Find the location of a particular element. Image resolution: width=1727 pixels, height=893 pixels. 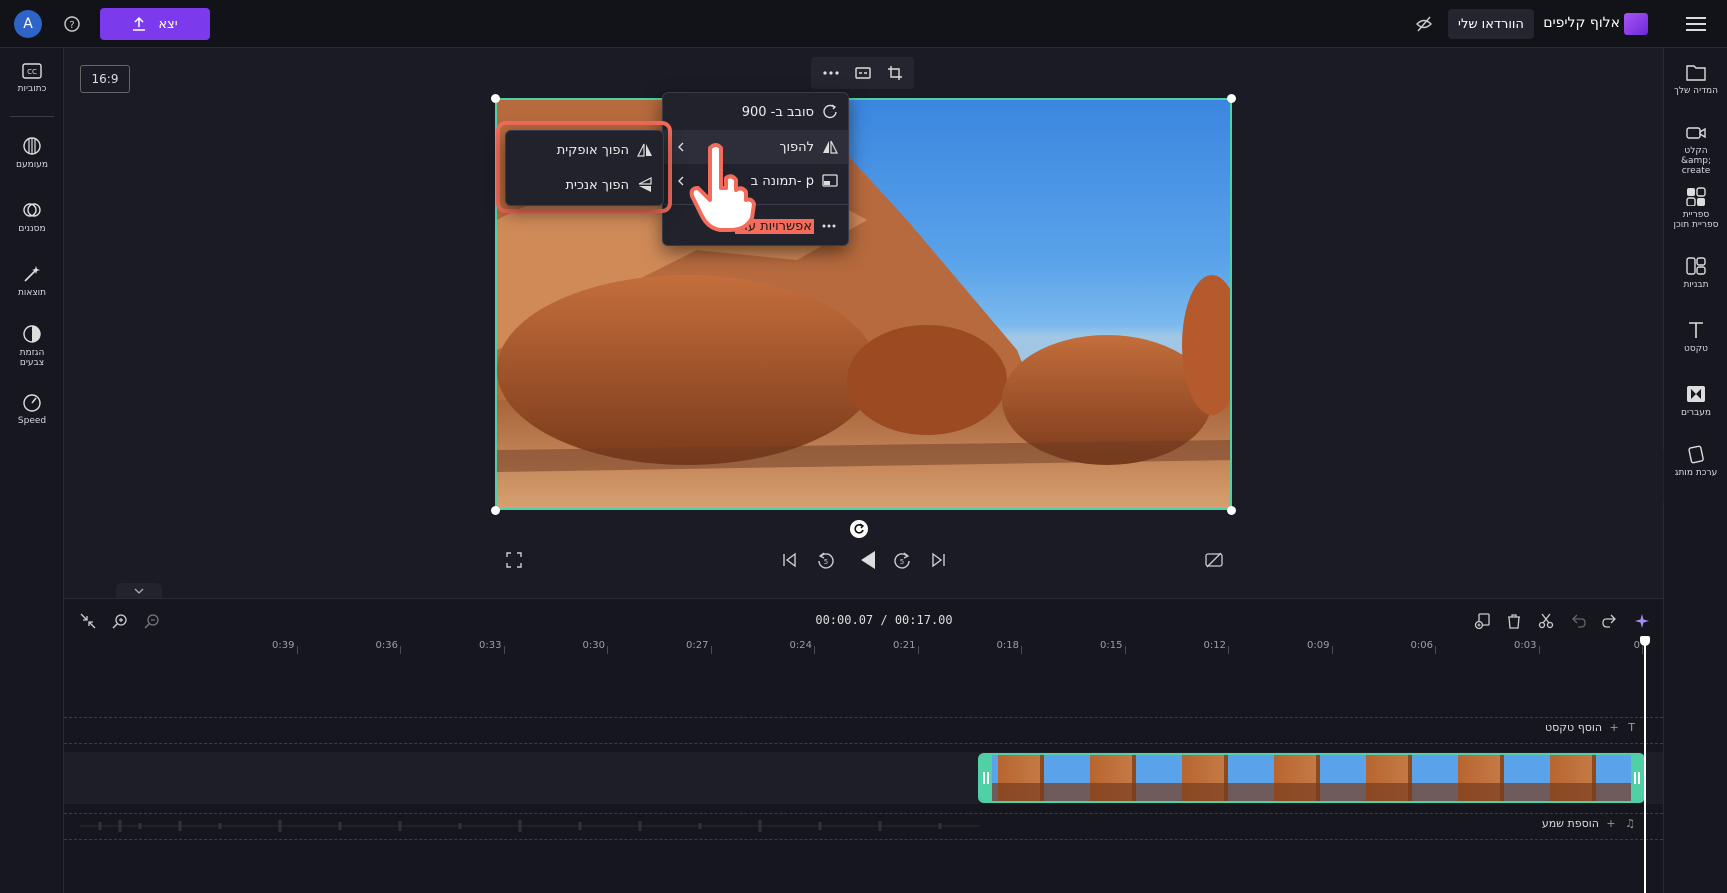

forward-5s-button: 5 is located at coordinates (902, 560).